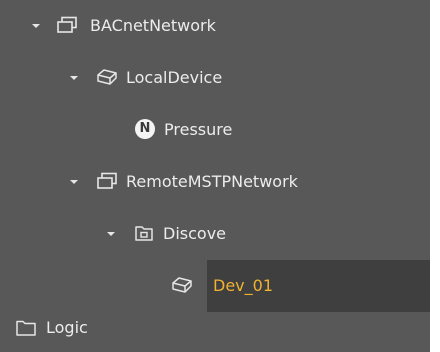 This screenshot has width=440, height=352. What do you see at coordinates (26, 328) in the screenshot?
I see `folder-icon` at bounding box center [26, 328].